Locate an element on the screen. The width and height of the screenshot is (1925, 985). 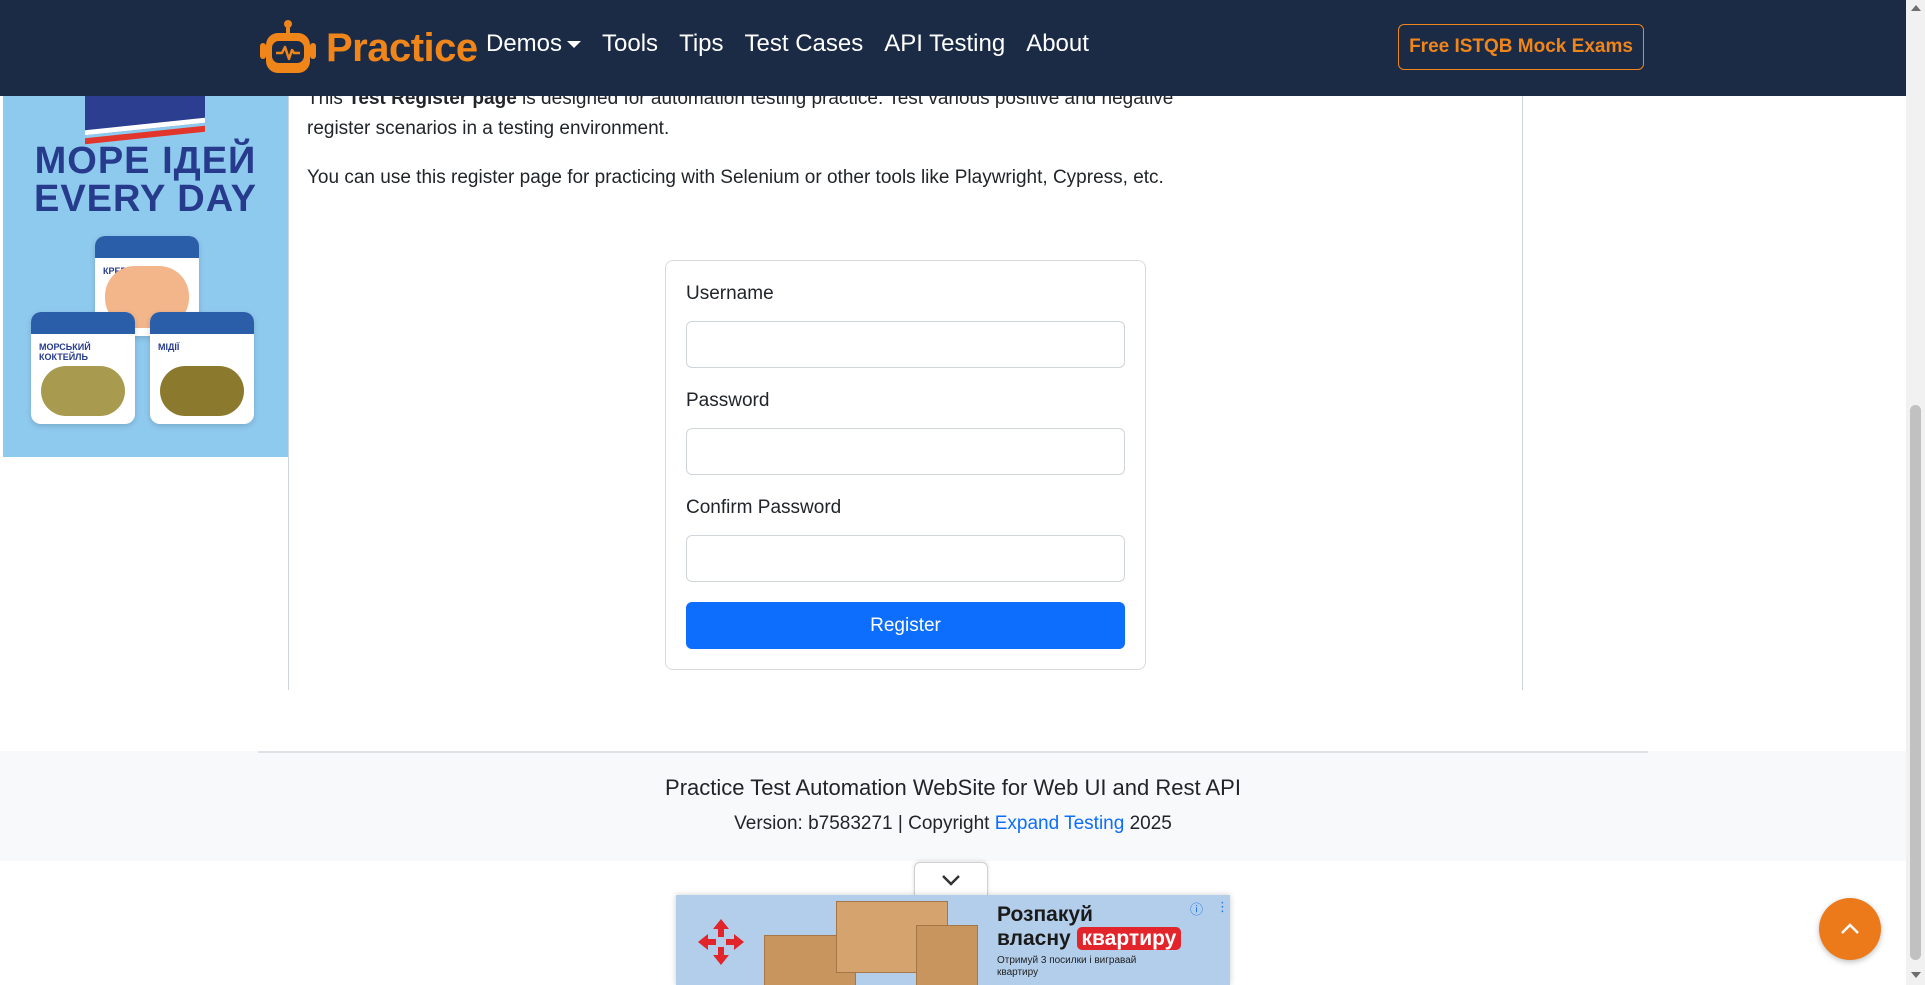
footer-year: 2025 is located at coordinates (1148, 823).